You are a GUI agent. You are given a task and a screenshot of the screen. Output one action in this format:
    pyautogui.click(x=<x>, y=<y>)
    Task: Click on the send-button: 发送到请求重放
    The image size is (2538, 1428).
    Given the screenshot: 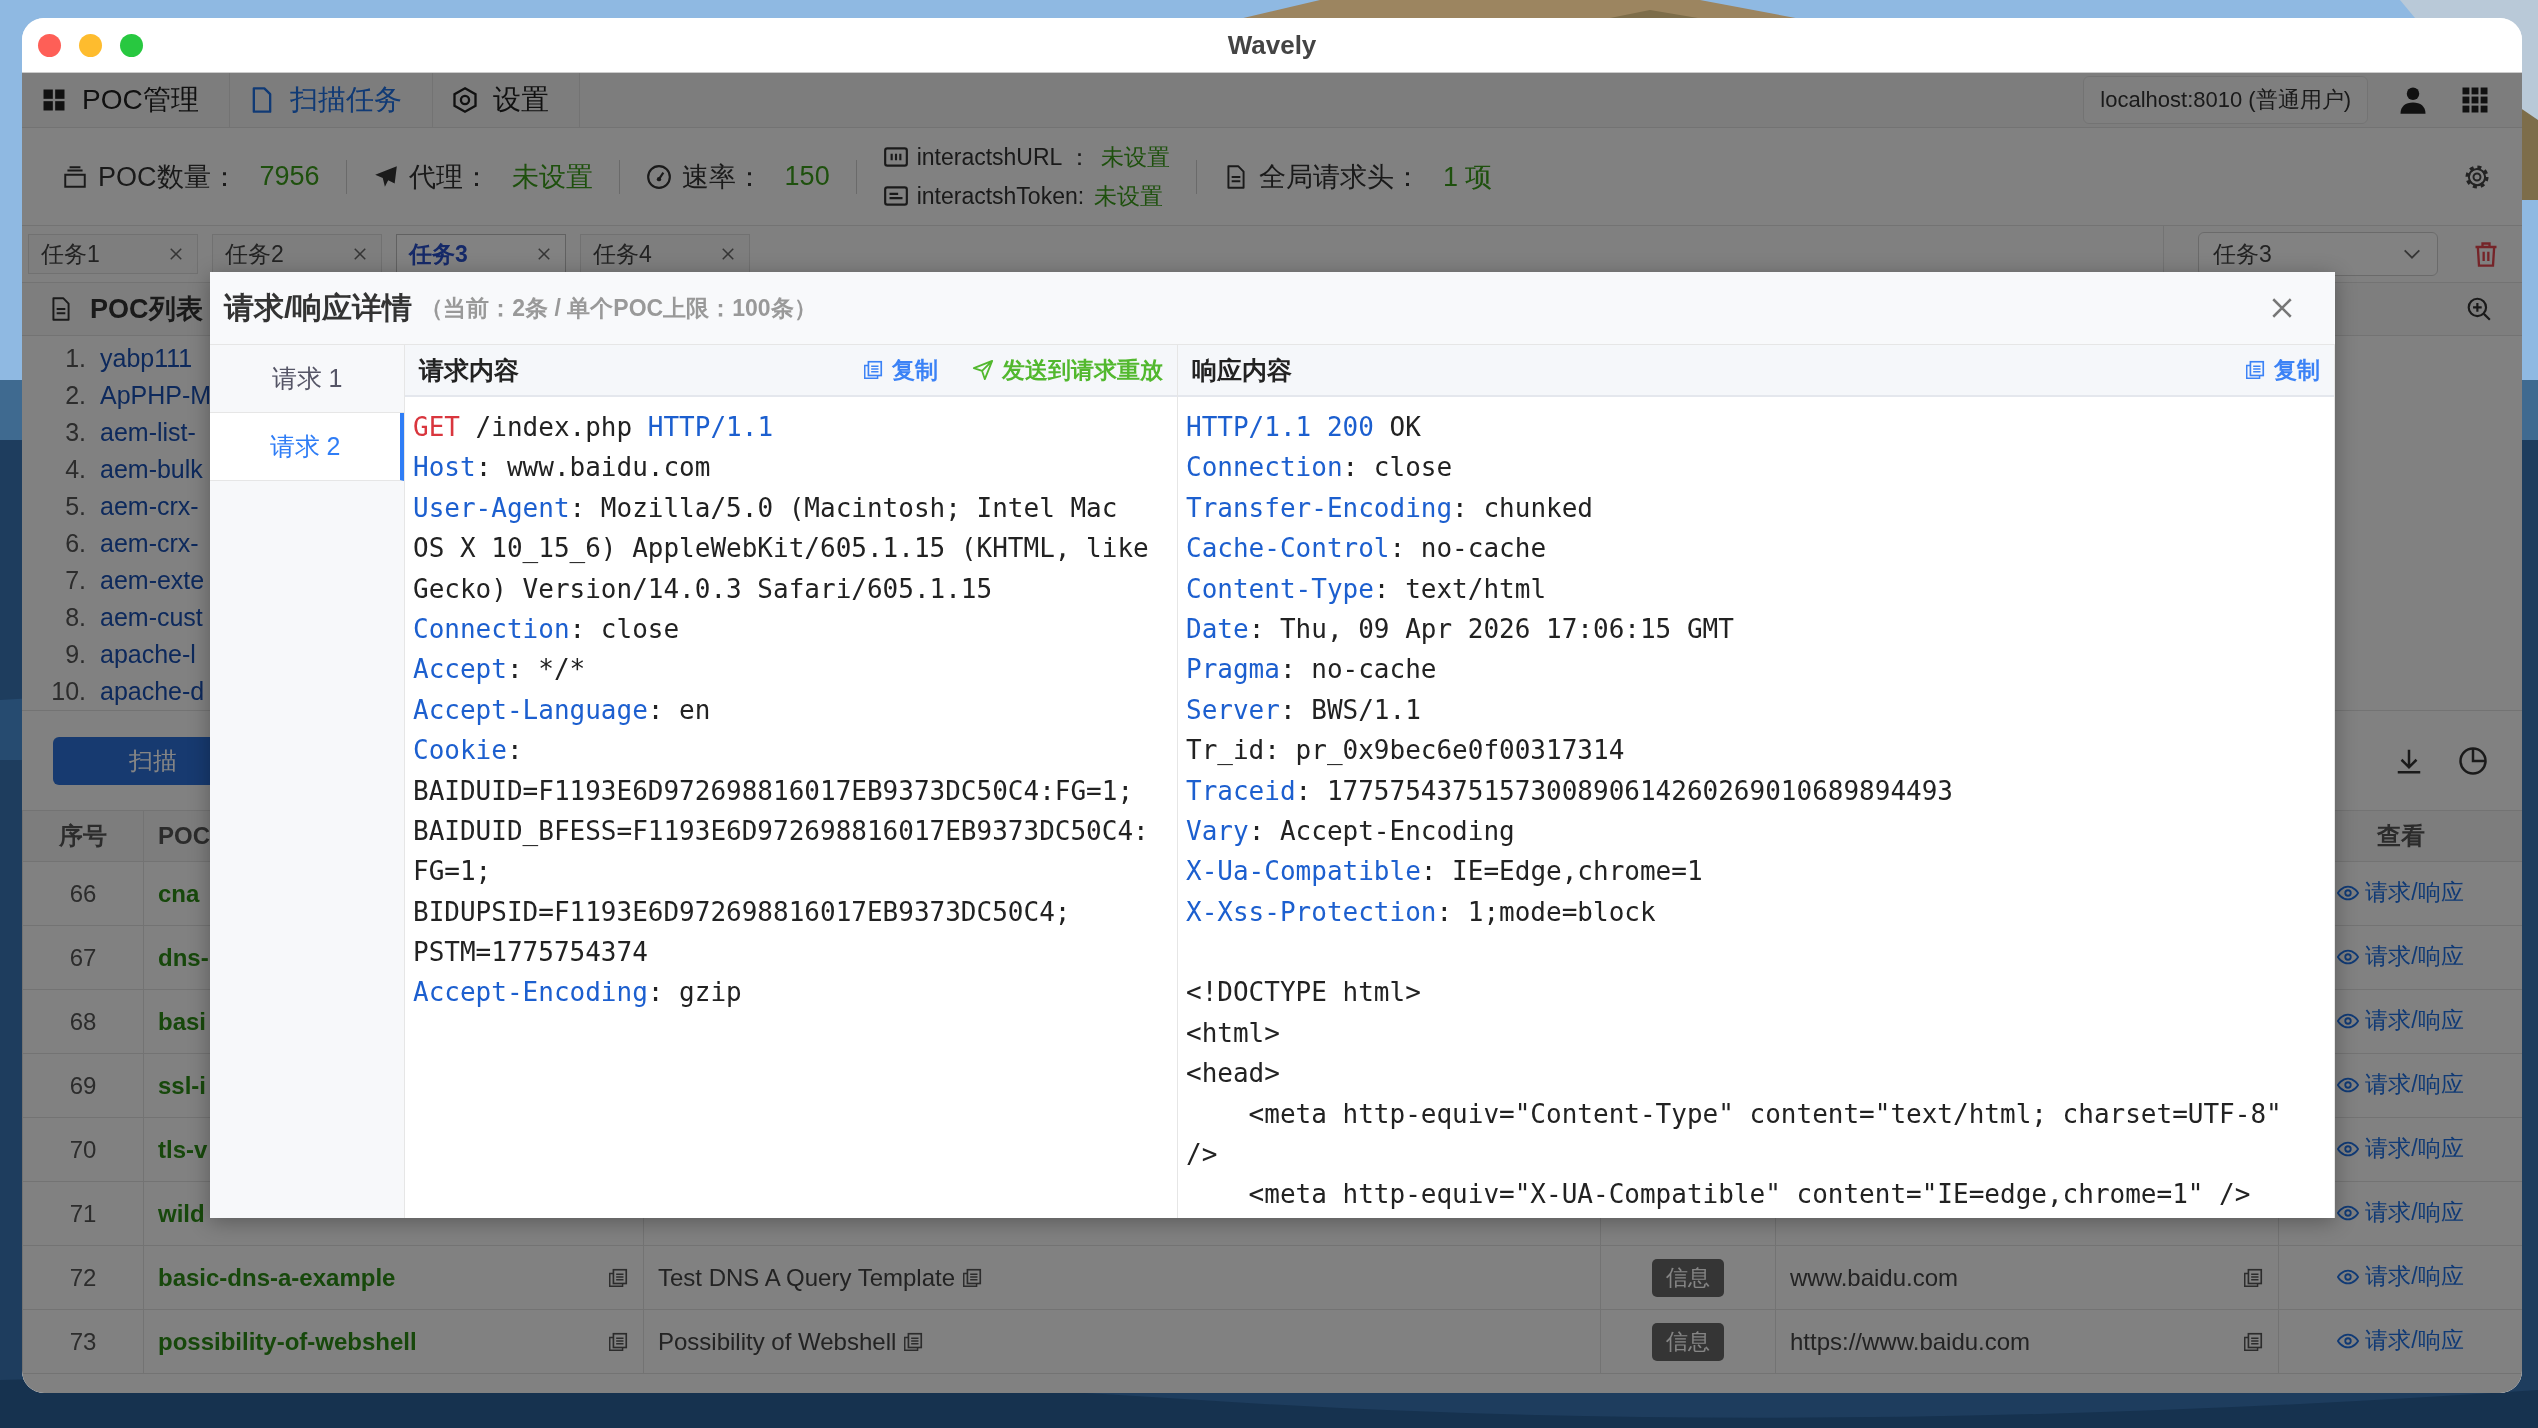 What is the action you would take?
    pyautogui.click(x=1067, y=370)
    